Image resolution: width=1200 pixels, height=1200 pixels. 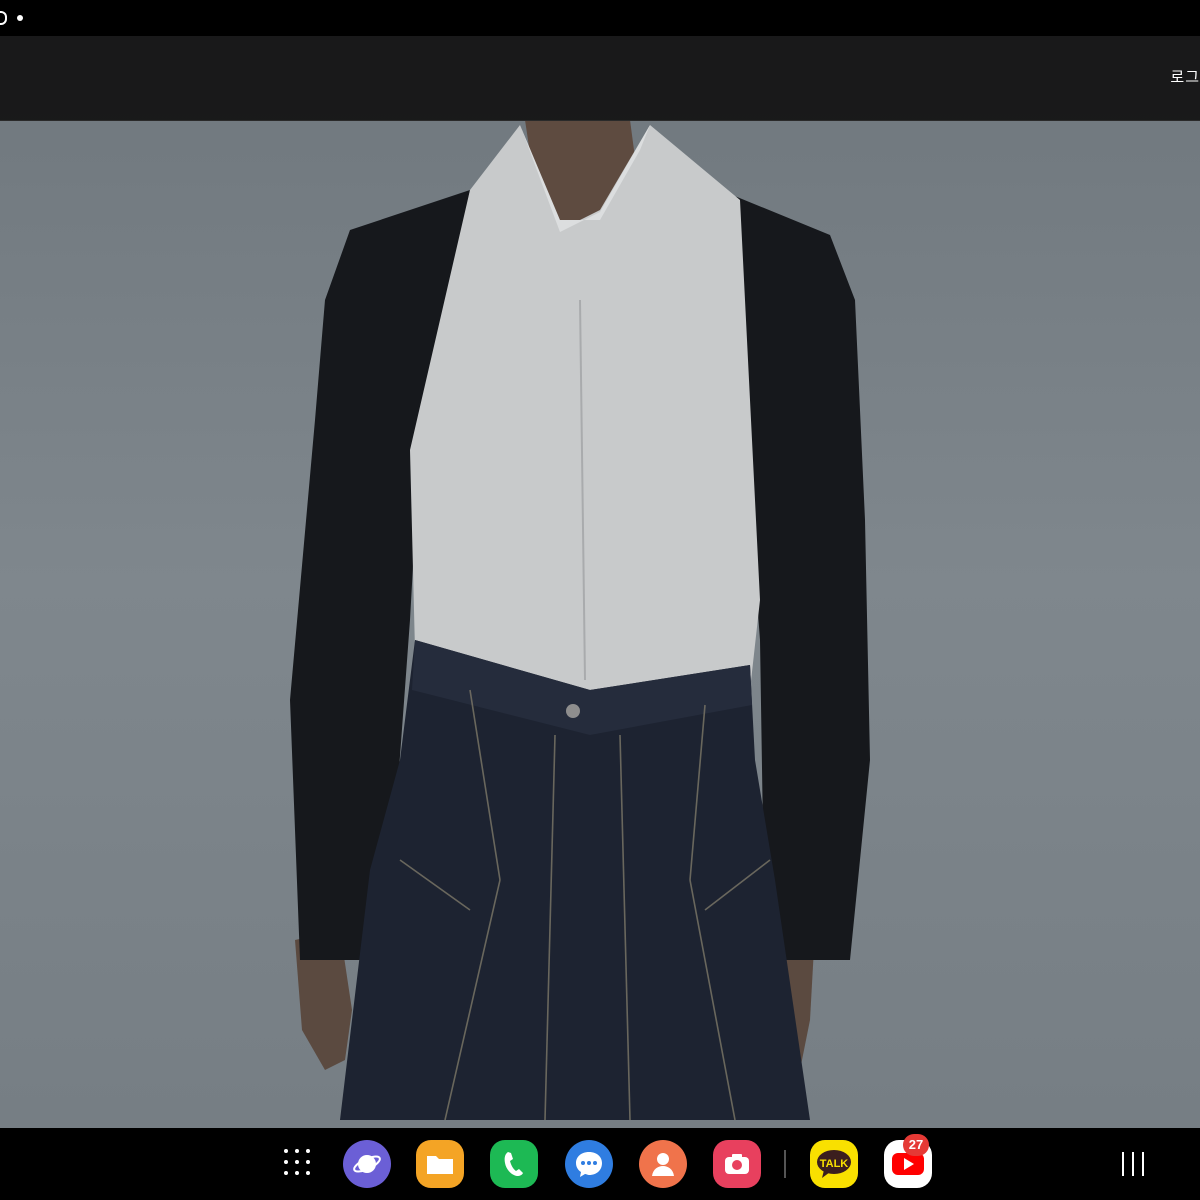 What do you see at coordinates (600, 78) in the screenshot?
I see `site-header: 로그` at bounding box center [600, 78].